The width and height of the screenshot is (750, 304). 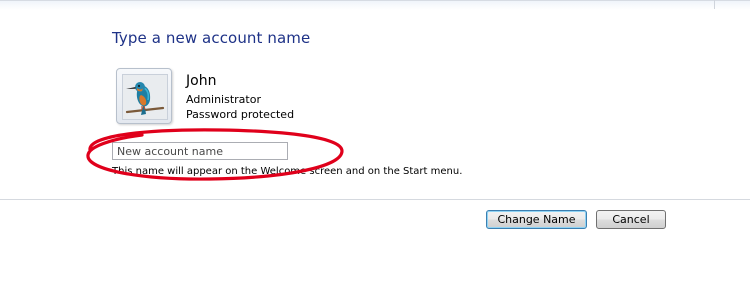 I want to click on cancel-button: Cancel, so click(x=631, y=219).